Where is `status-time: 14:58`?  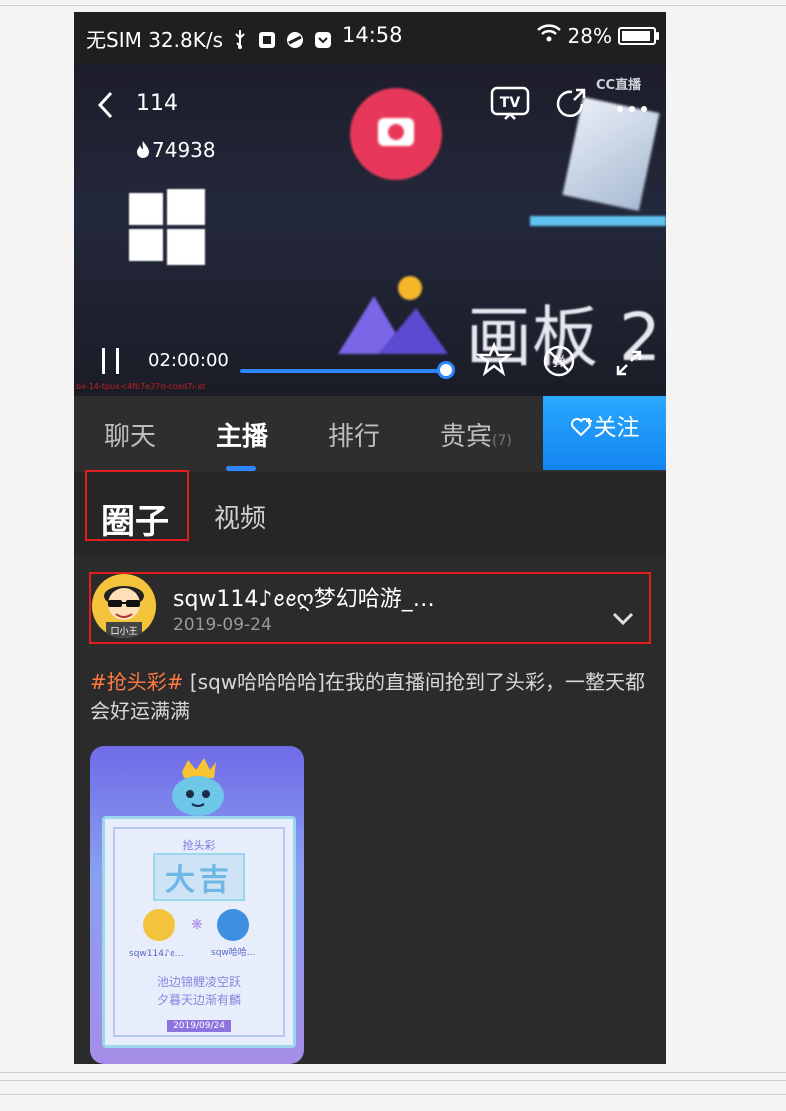 status-time: 14:58 is located at coordinates (372, 35).